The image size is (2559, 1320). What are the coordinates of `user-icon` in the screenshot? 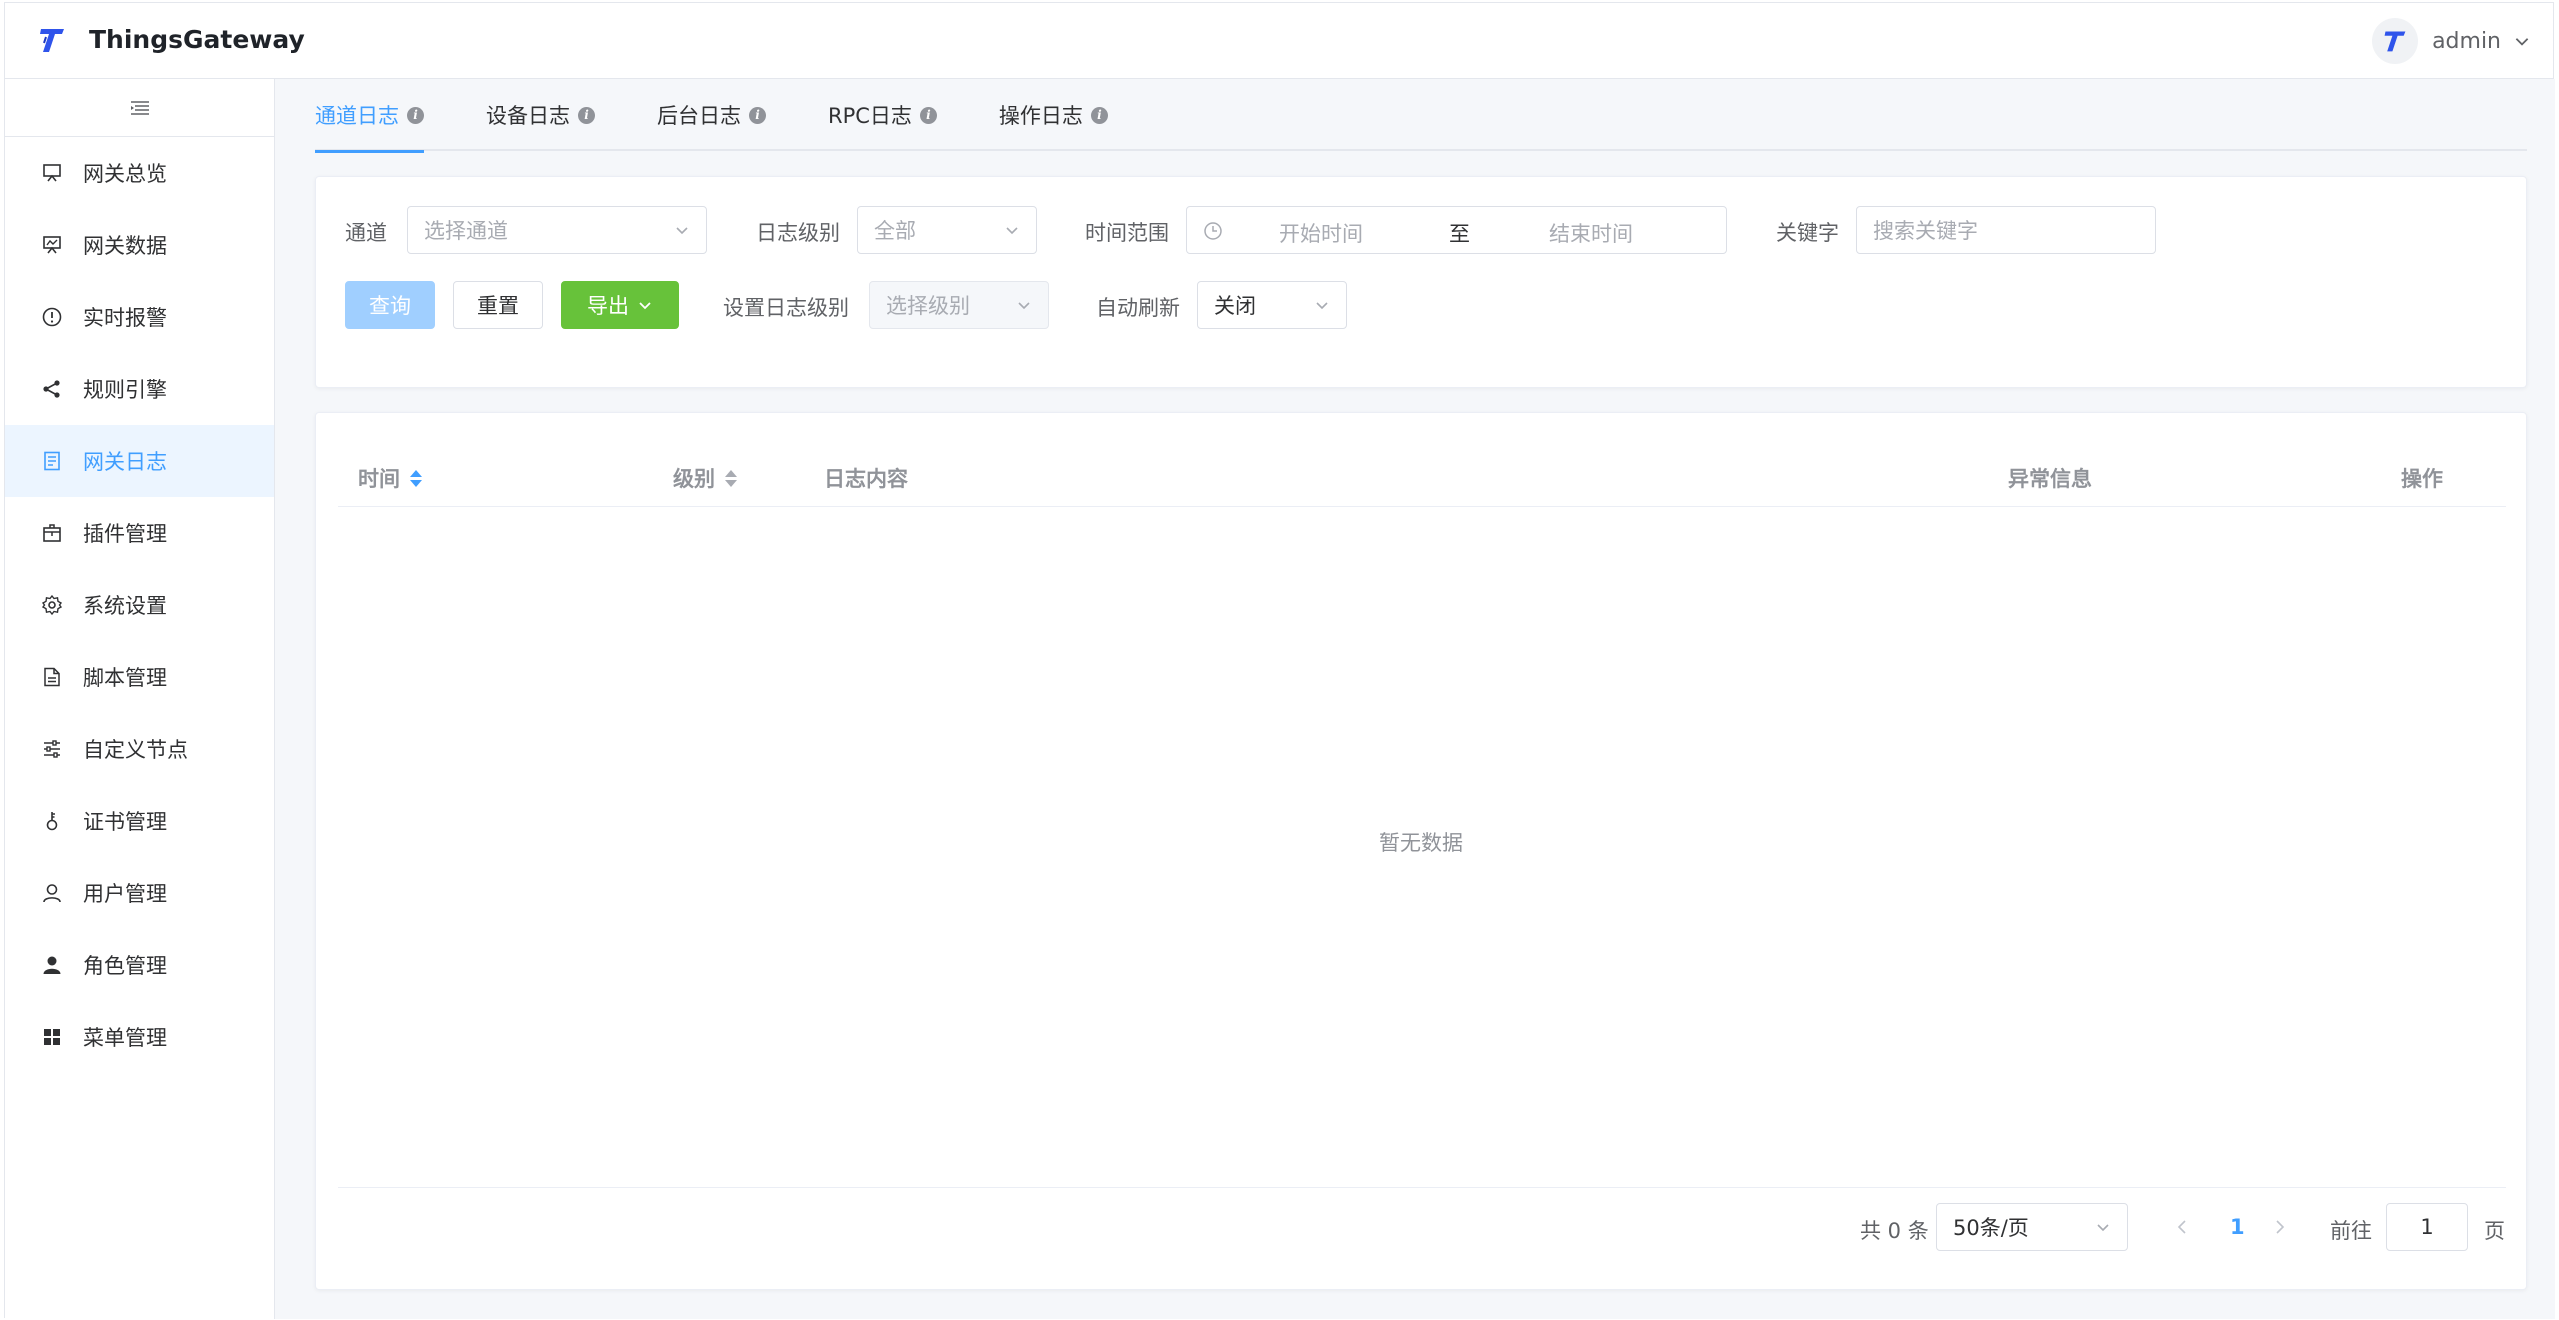 It's located at (52, 893).